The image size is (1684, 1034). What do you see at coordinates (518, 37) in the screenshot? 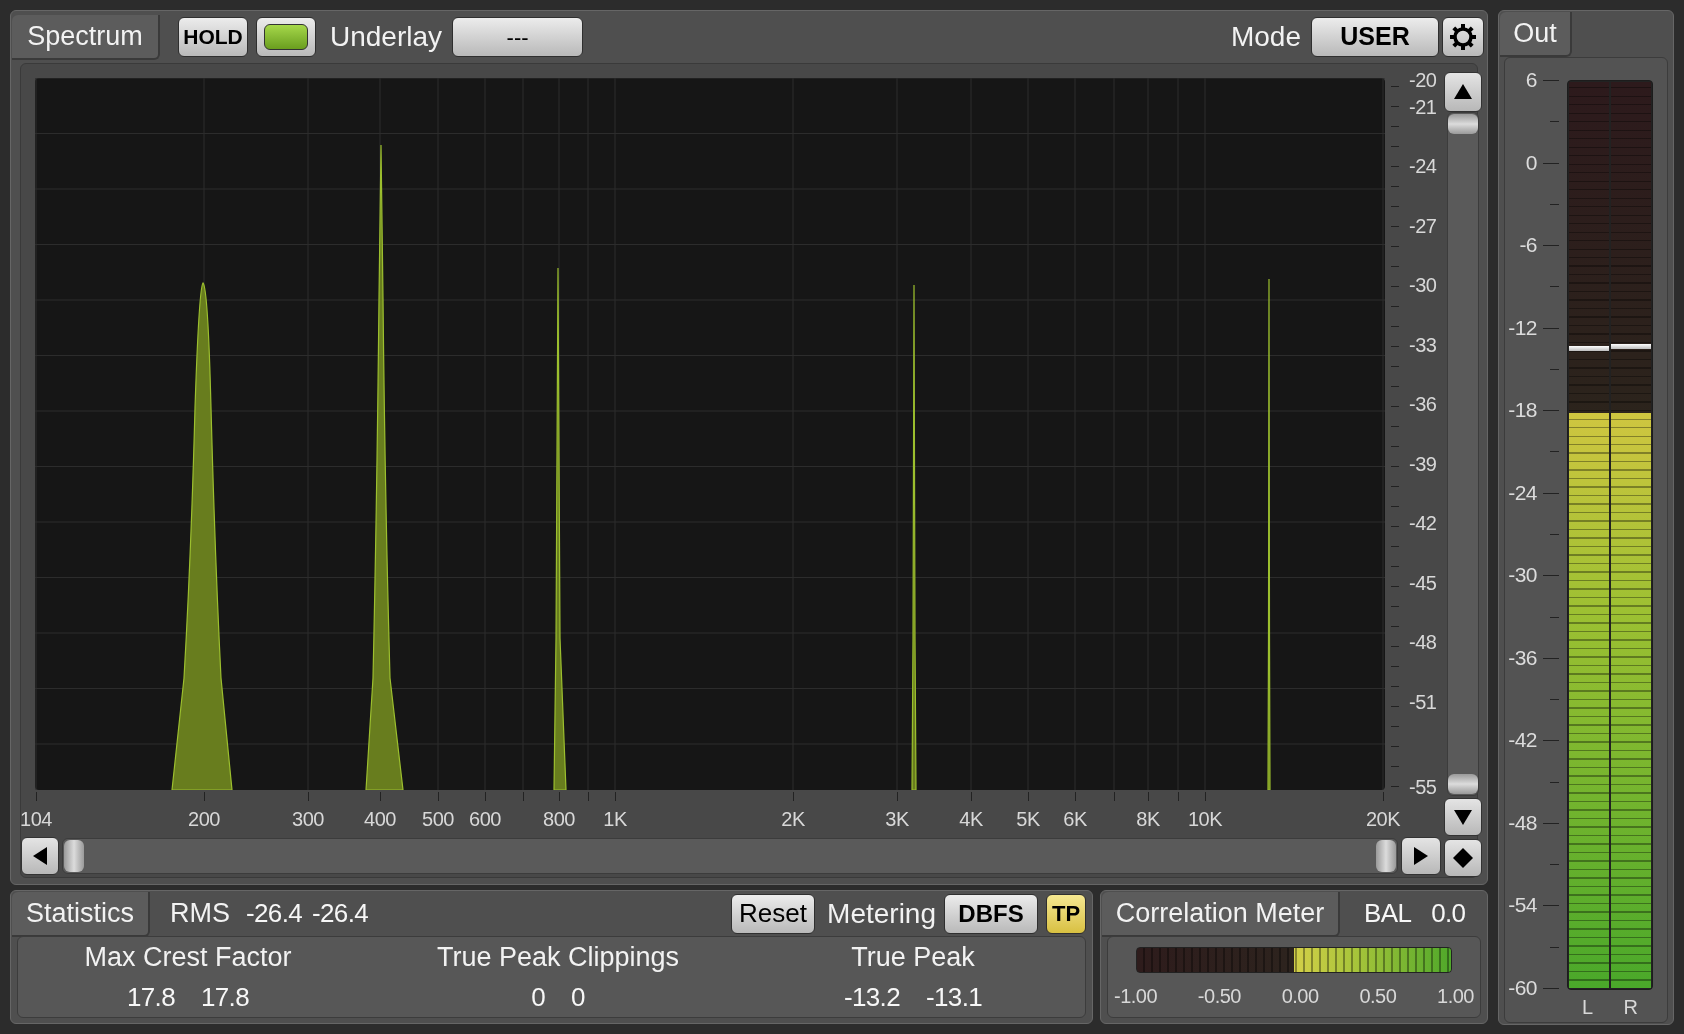
I see `underlay-dropdown: ---` at bounding box center [518, 37].